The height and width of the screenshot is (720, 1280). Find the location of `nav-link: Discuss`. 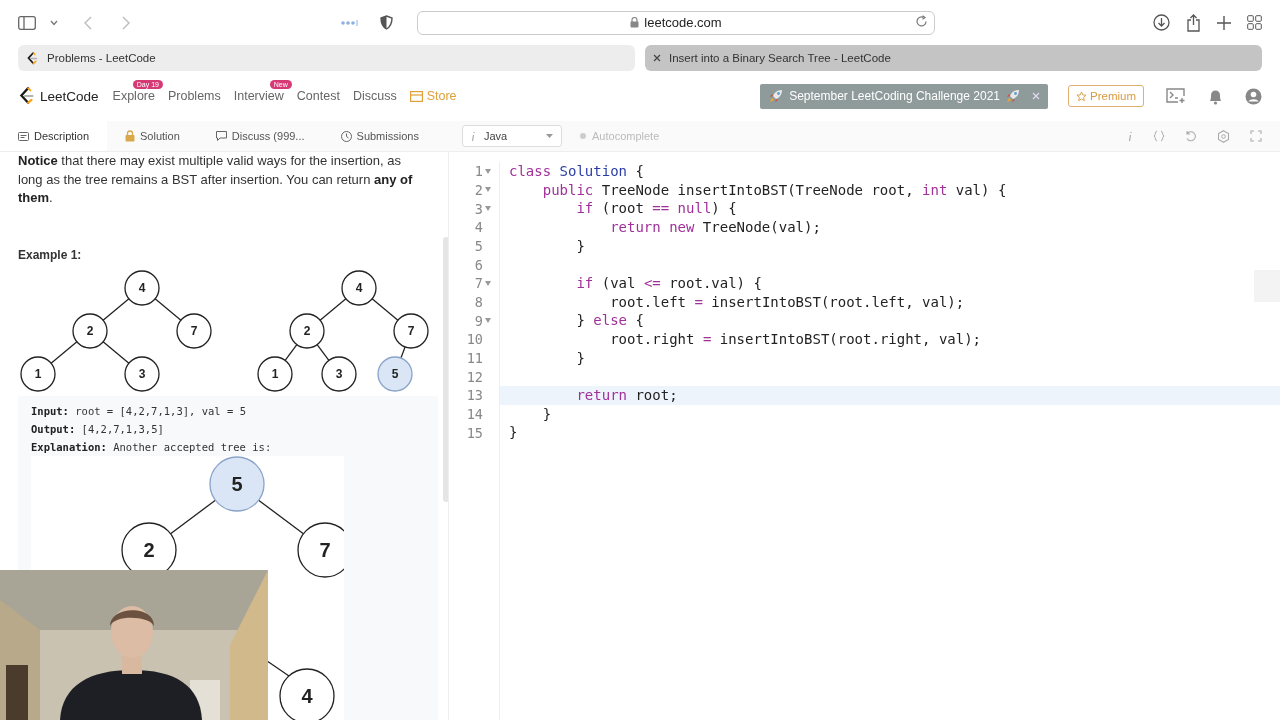

nav-link: Discuss is located at coordinates (374, 96).